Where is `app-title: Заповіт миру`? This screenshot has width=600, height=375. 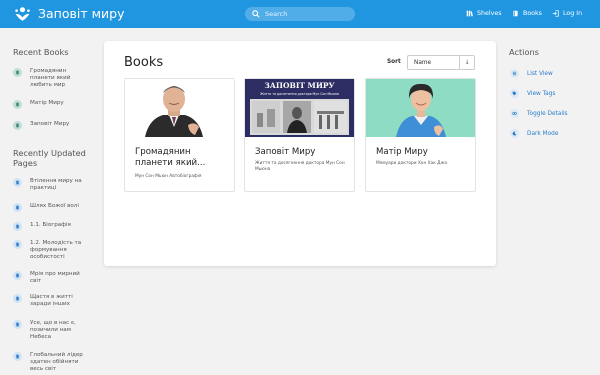 app-title: Заповіт миру is located at coordinates (81, 13).